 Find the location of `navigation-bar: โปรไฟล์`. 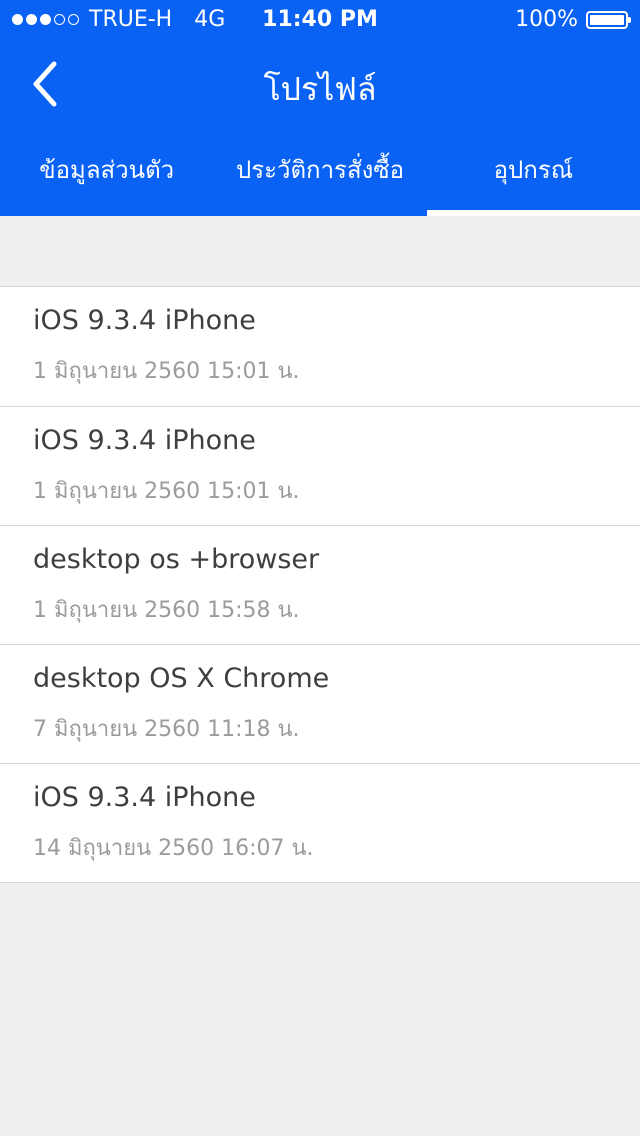

navigation-bar: โปรไฟล์ is located at coordinates (320, 84).